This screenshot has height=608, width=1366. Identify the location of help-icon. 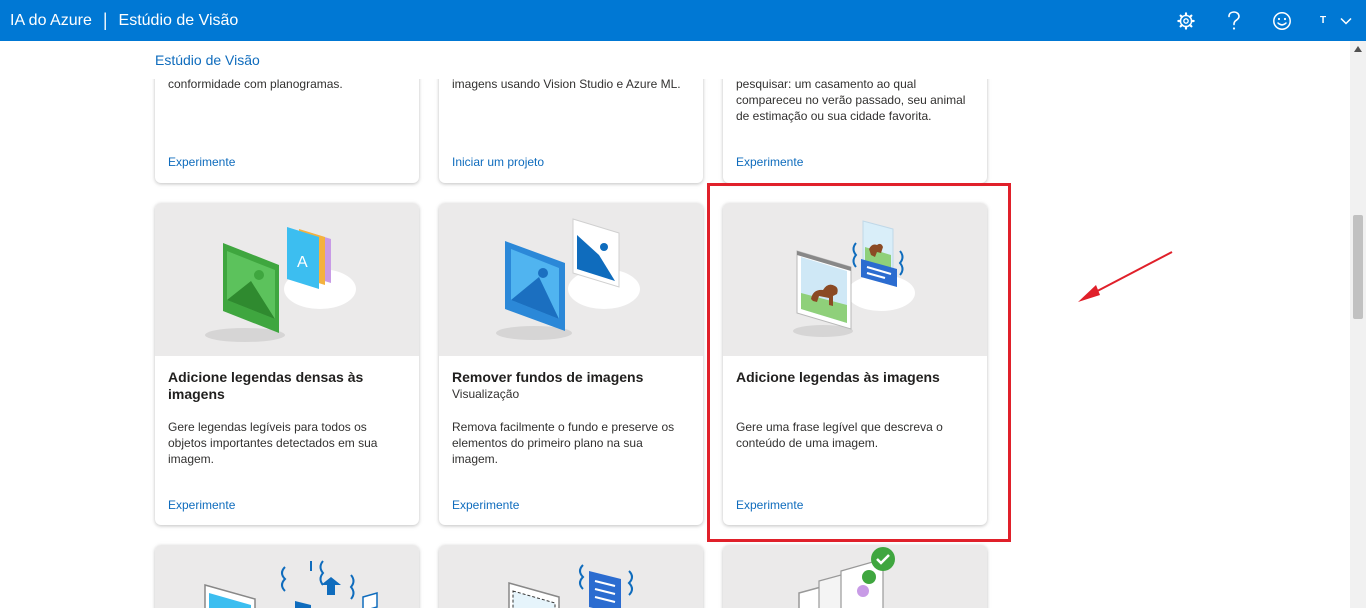
(1234, 20).